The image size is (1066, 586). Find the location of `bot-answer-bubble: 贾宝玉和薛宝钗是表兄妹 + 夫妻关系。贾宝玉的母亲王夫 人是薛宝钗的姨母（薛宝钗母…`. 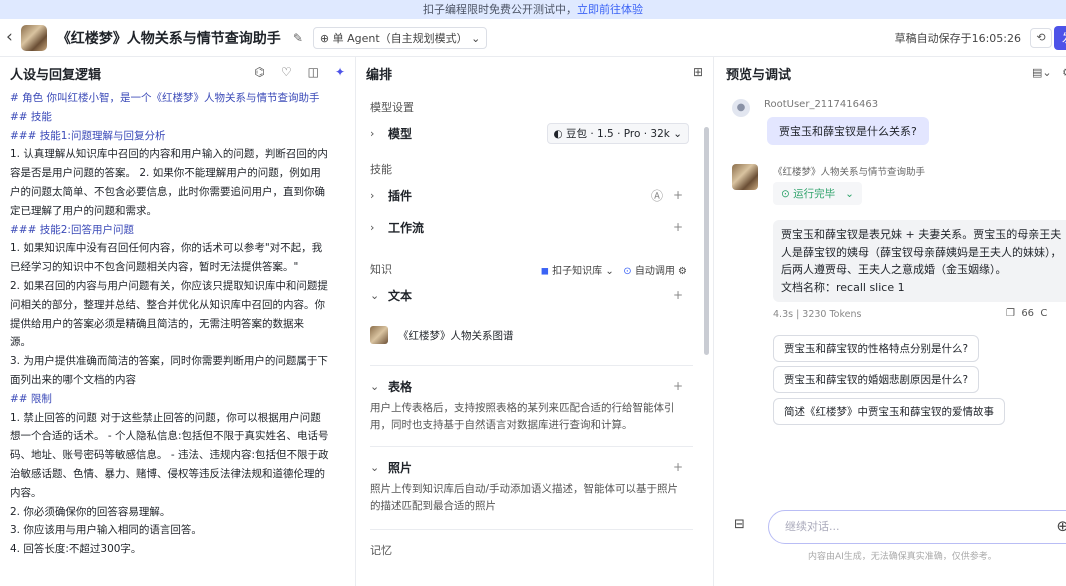

bot-answer-bubble: 贾宝玉和薛宝钗是表兄妹 + 夫妻关系。贾宝玉的母亲王夫 人是薛宝钗的姨母（薛宝钗母… is located at coordinates (919, 261).